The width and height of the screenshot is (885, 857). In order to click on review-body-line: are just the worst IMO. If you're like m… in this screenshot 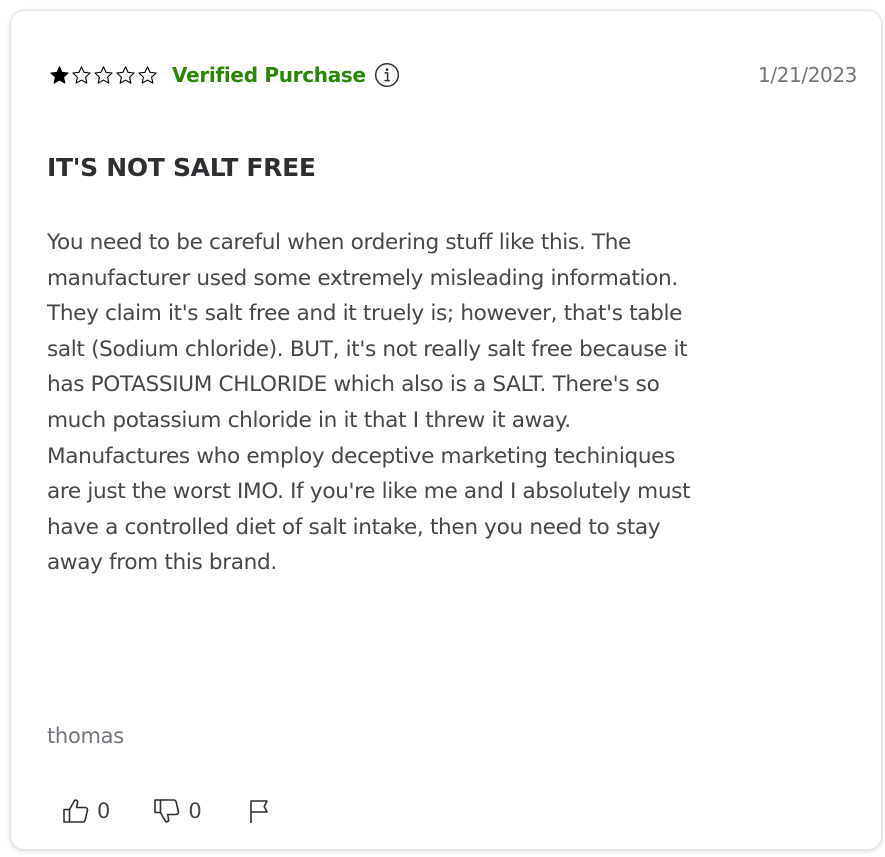, I will do `click(369, 492)`.